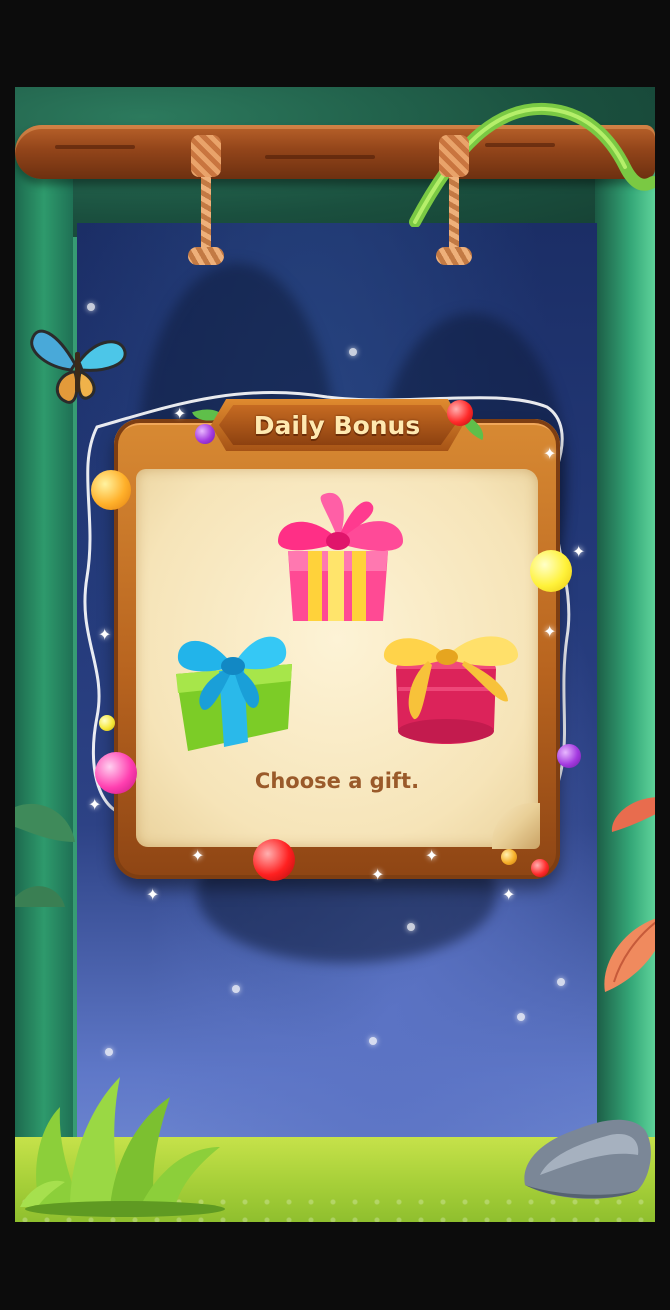 The image size is (670, 1310). I want to click on leaf-plant-right, so click(629, 894).